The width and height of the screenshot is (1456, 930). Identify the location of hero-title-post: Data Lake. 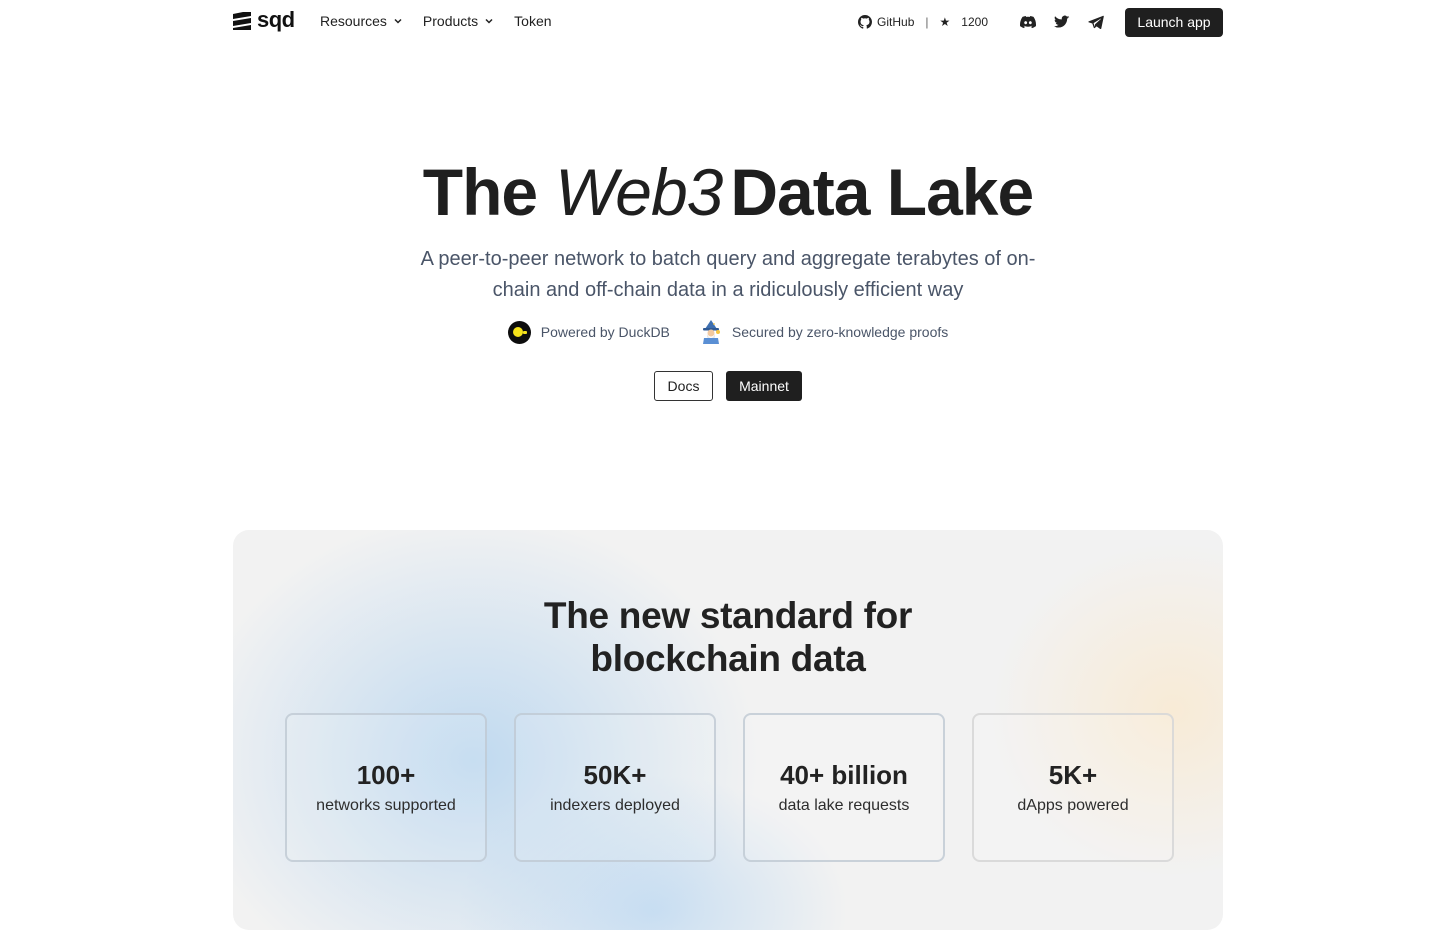
(882, 192).